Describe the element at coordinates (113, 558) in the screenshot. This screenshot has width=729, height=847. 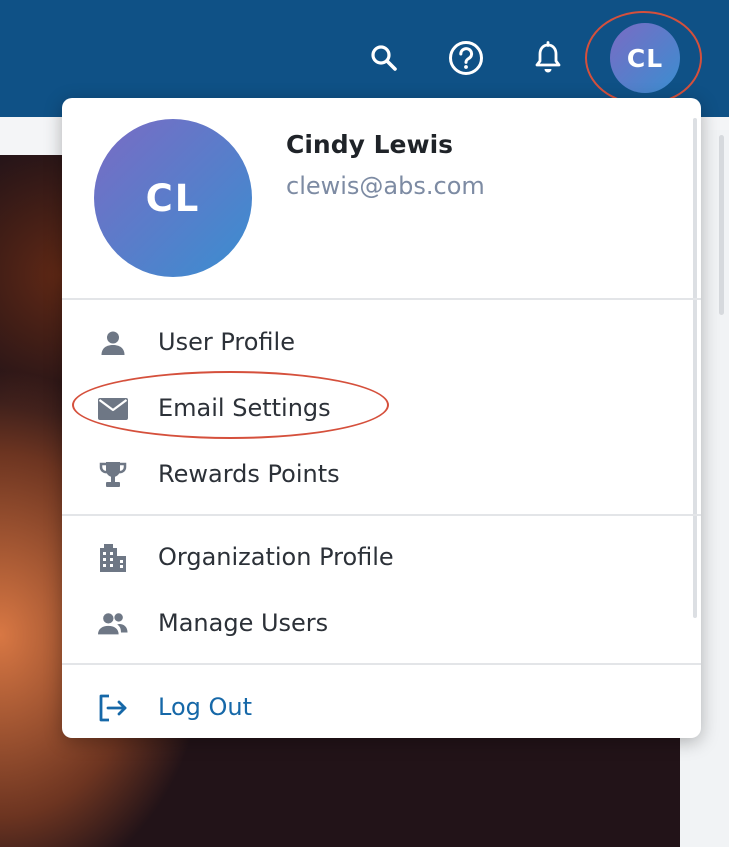
I see `building-icon` at that location.